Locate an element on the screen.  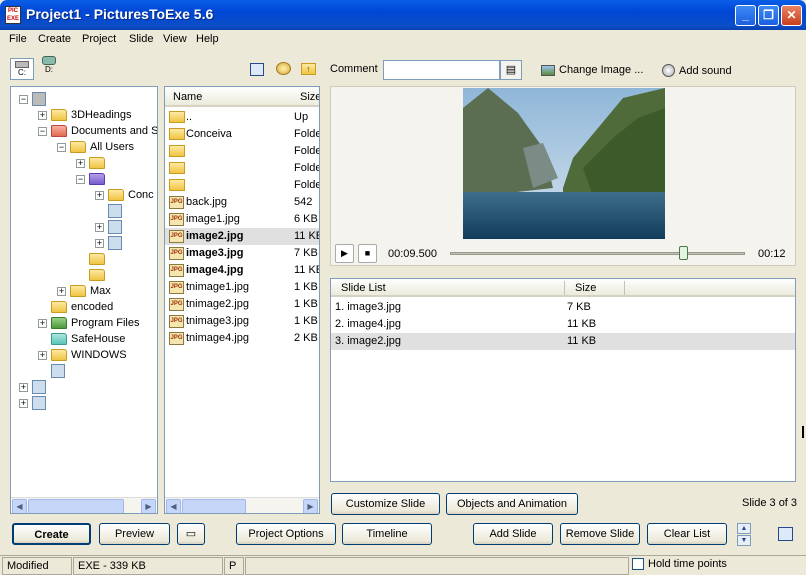
clear-list-button: Clear List is located at coordinates (687, 534).